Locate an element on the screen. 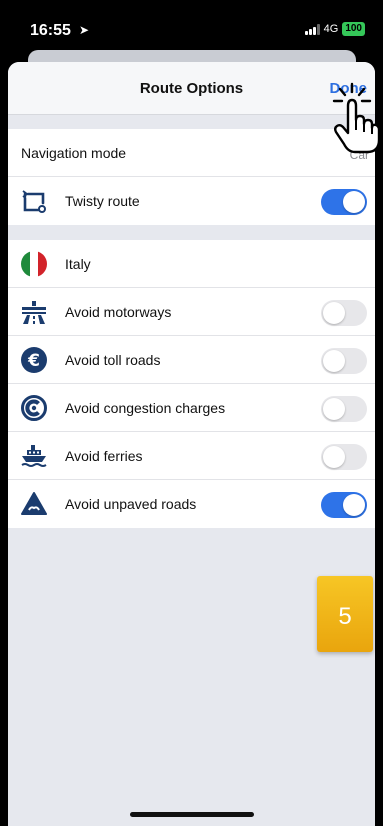 Image resolution: width=383 pixels, height=826 pixels. tap-hand-icon is located at coordinates (356, 118).